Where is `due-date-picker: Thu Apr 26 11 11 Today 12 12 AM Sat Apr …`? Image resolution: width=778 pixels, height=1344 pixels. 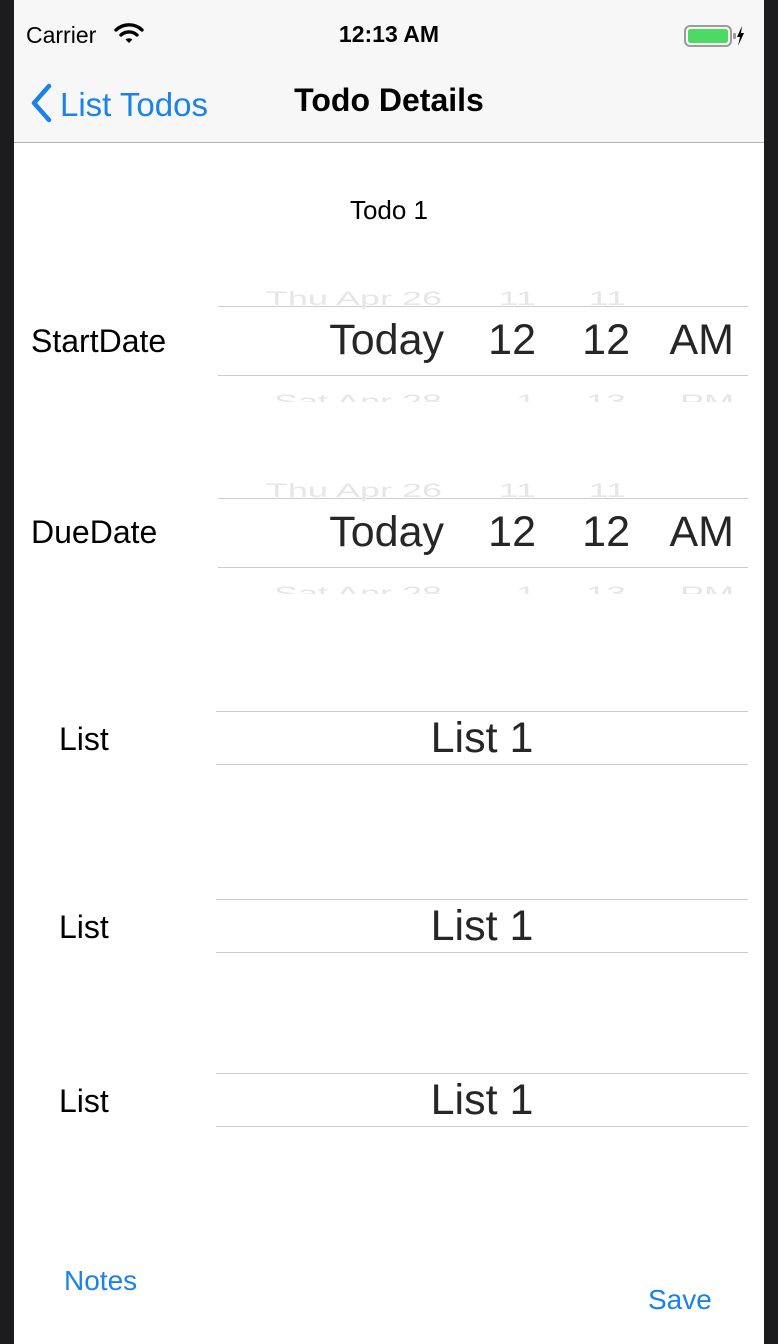 due-date-picker: Thu Apr 26 11 11 Today 12 12 AM Sat Apr … is located at coordinates (483, 534).